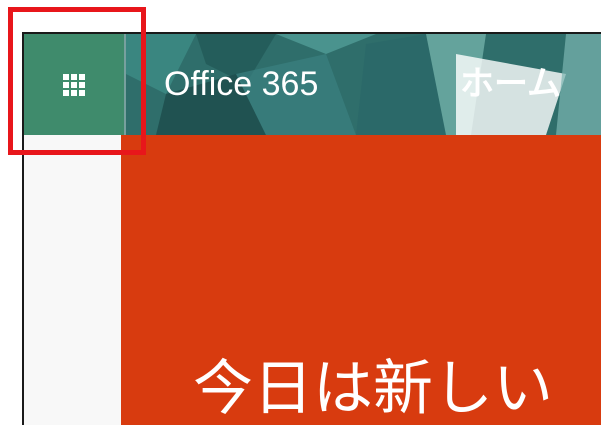 This screenshot has height=425, width=601. I want to click on home-title: ホーム, so click(510, 84).